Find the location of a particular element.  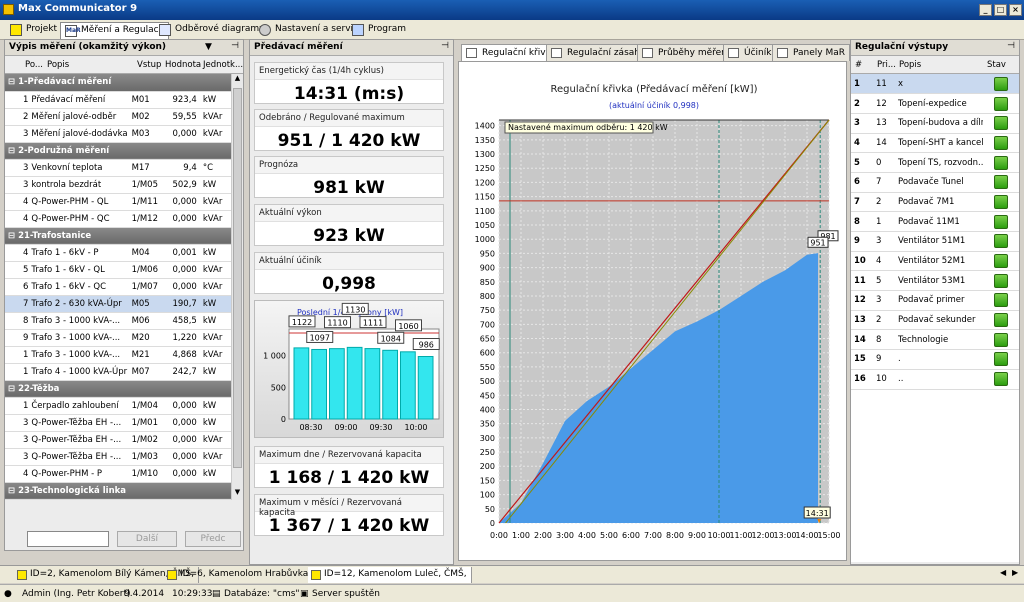

table-row: 41Q-Power-PHM - QL 1/M11 0,000 kVAr is located at coordinates (118, 202).